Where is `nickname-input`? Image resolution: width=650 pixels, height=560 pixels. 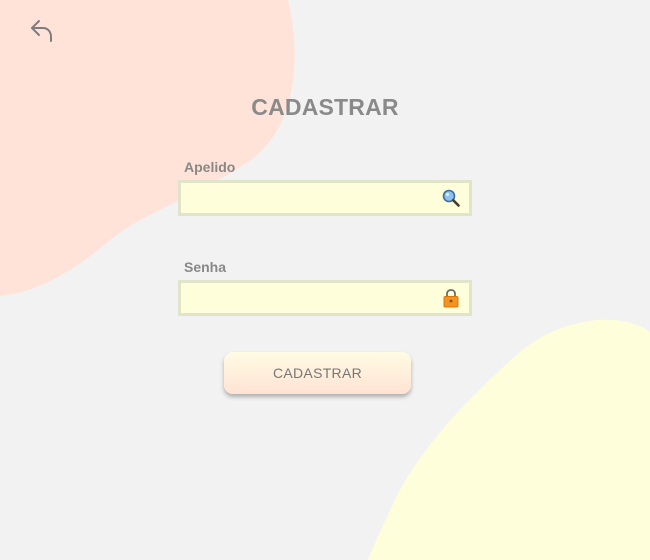
nickname-input is located at coordinates (314, 198).